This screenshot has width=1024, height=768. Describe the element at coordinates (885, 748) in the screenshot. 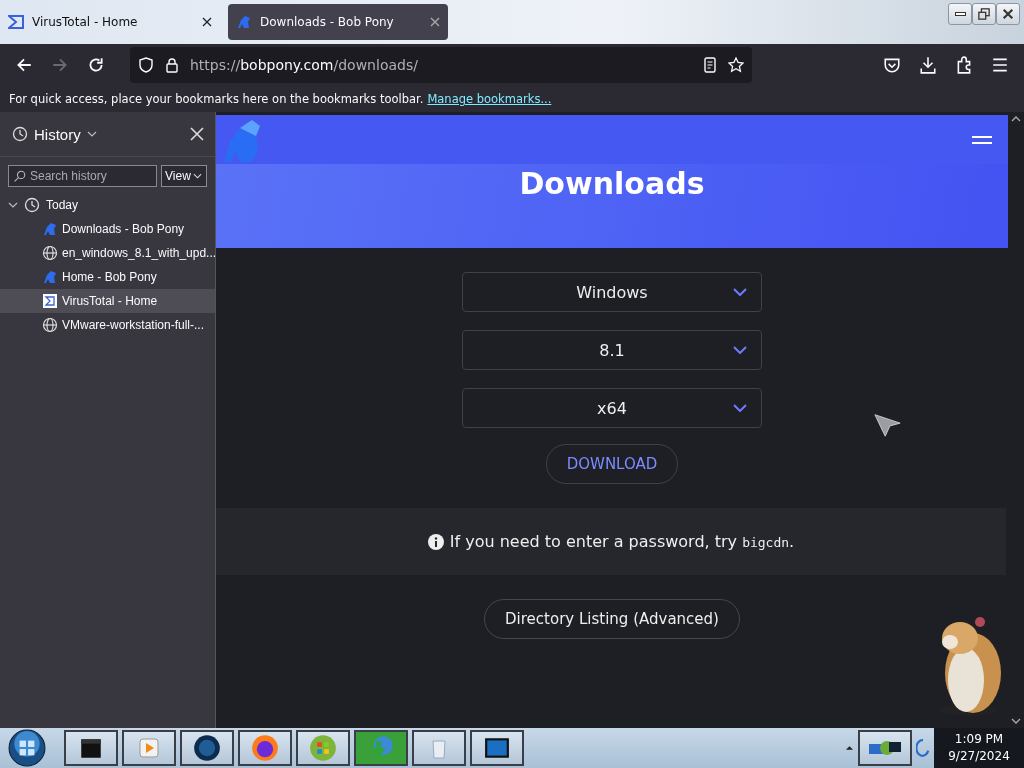

I see `network-tray-icon` at that location.